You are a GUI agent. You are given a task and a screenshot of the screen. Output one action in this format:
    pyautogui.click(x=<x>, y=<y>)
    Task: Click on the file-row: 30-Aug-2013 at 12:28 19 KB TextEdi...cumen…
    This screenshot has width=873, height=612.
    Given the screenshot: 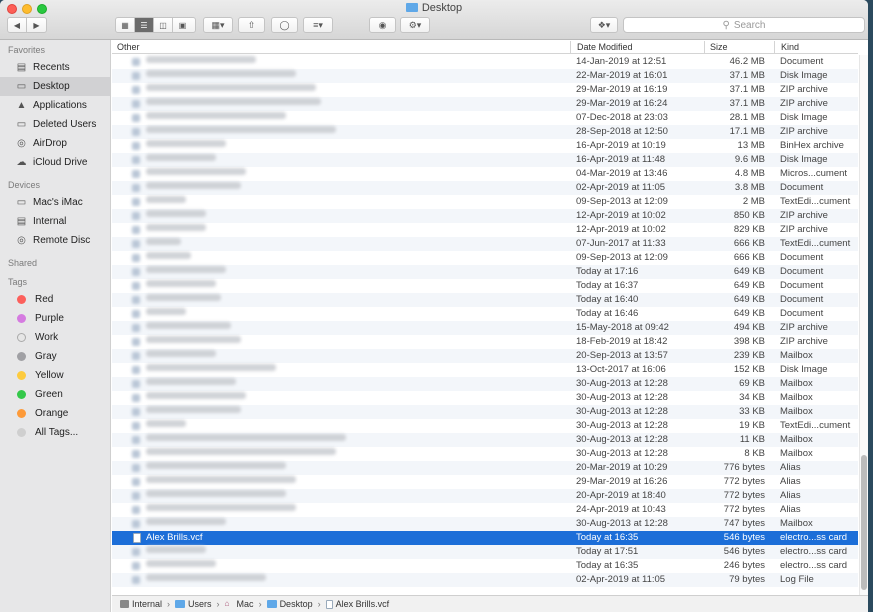 What is the action you would take?
    pyautogui.click(x=485, y=426)
    